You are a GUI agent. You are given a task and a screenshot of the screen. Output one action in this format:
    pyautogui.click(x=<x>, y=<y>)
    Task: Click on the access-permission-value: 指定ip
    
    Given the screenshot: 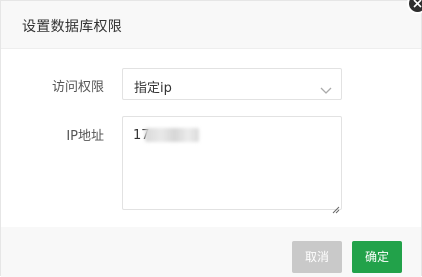 What is the action you would take?
    pyautogui.click(x=153, y=88)
    